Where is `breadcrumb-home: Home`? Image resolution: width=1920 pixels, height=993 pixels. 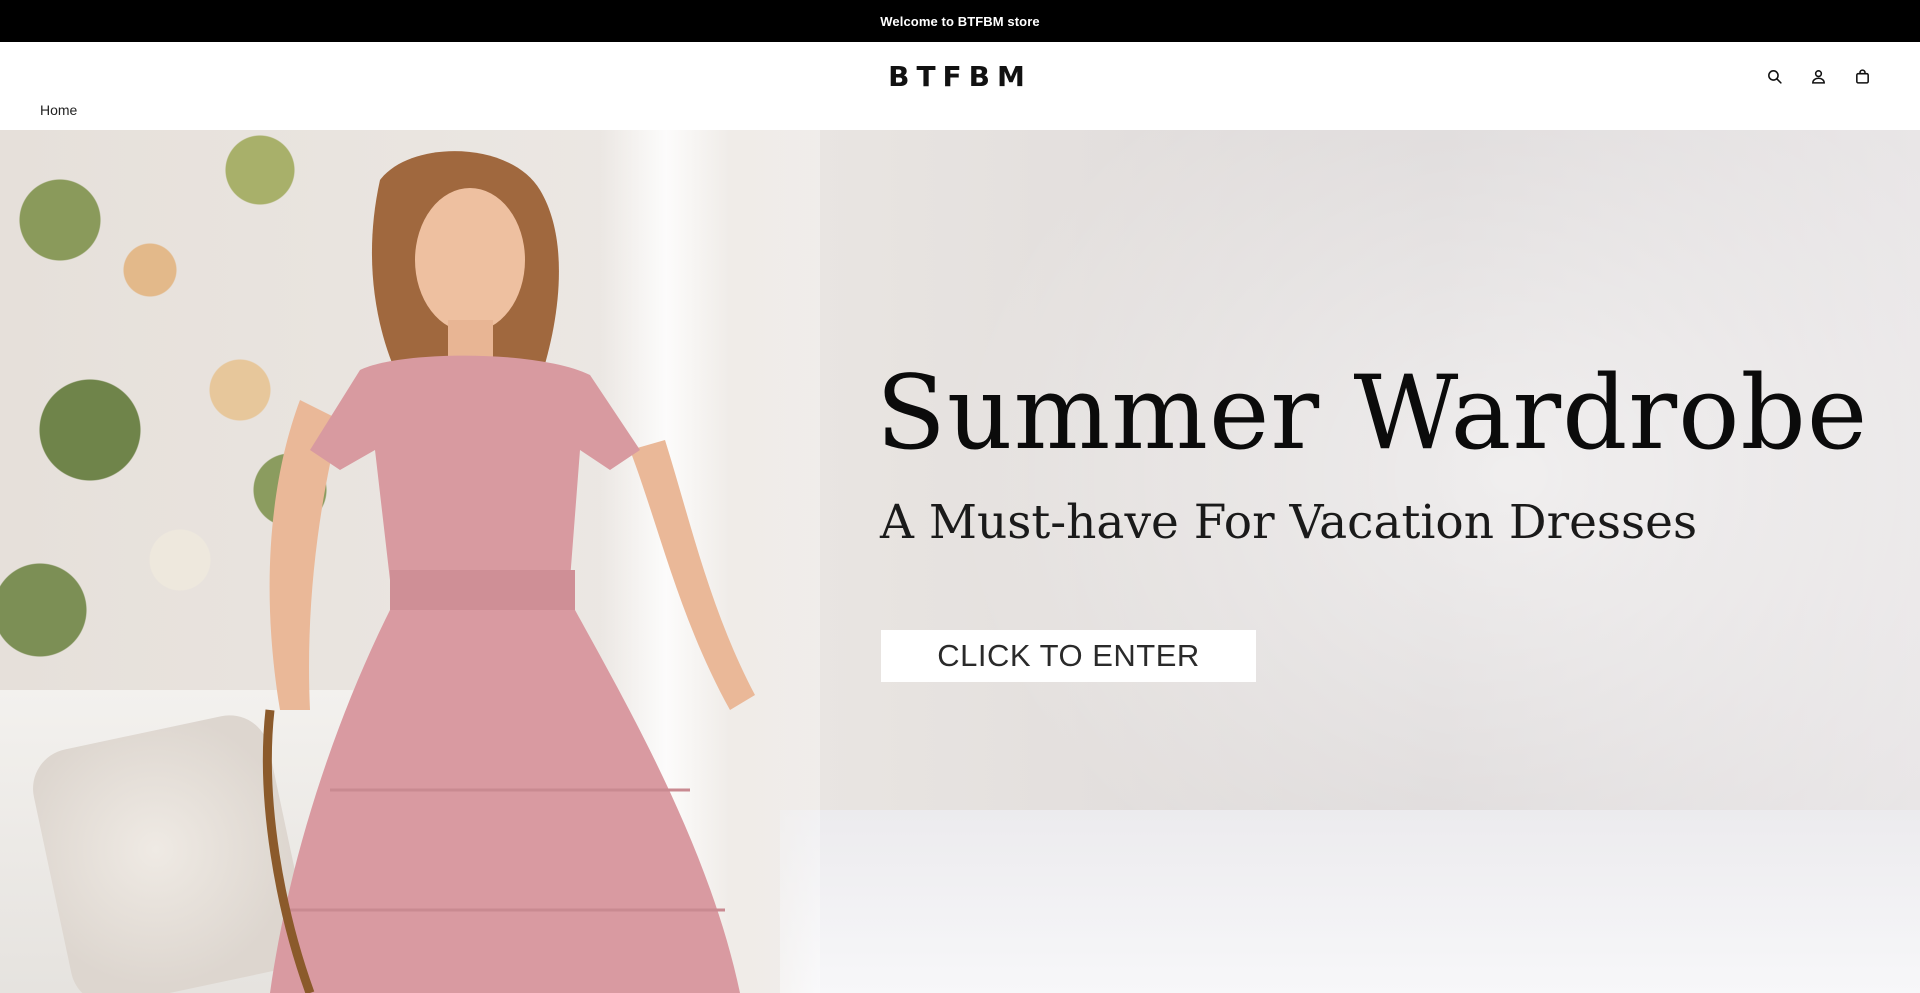 breadcrumb-home: Home is located at coordinates (58, 110).